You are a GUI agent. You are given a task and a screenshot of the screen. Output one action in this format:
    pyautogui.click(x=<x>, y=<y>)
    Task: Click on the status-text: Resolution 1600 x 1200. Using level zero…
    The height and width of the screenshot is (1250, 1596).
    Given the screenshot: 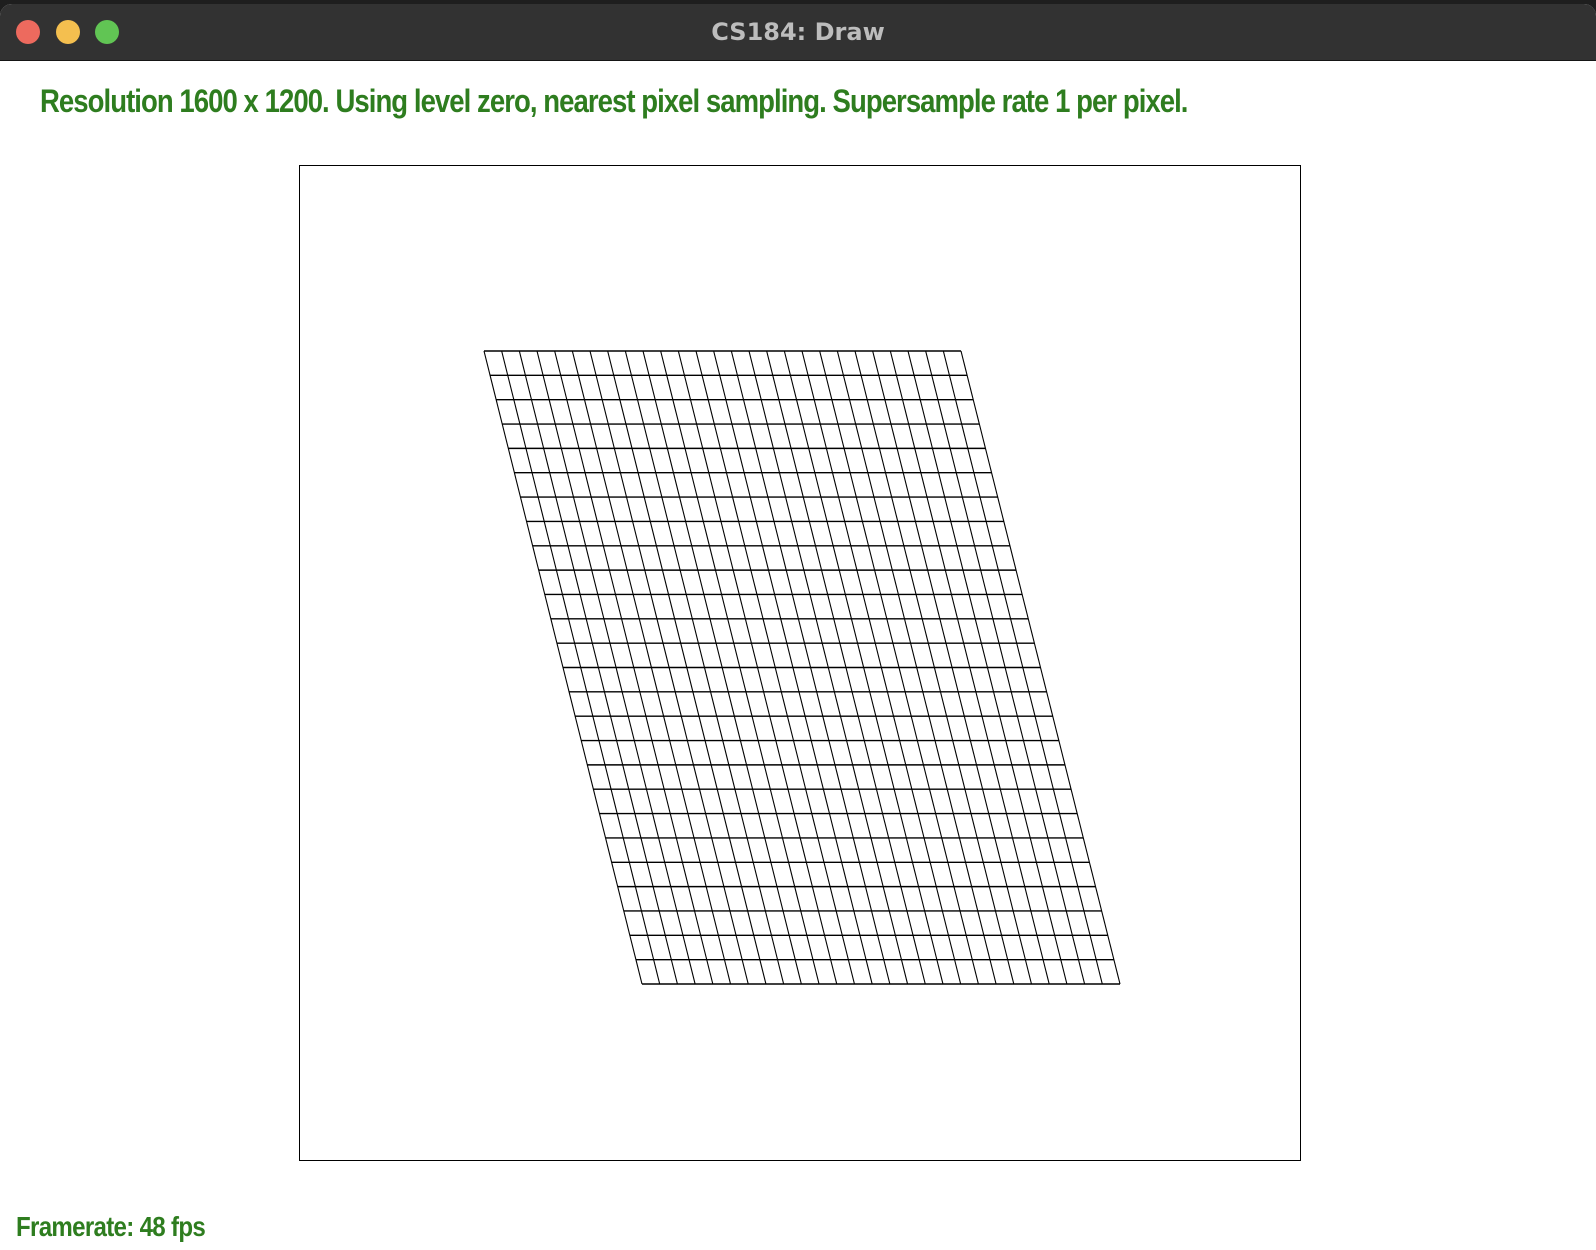 What is the action you would take?
    pyautogui.click(x=614, y=101)
    